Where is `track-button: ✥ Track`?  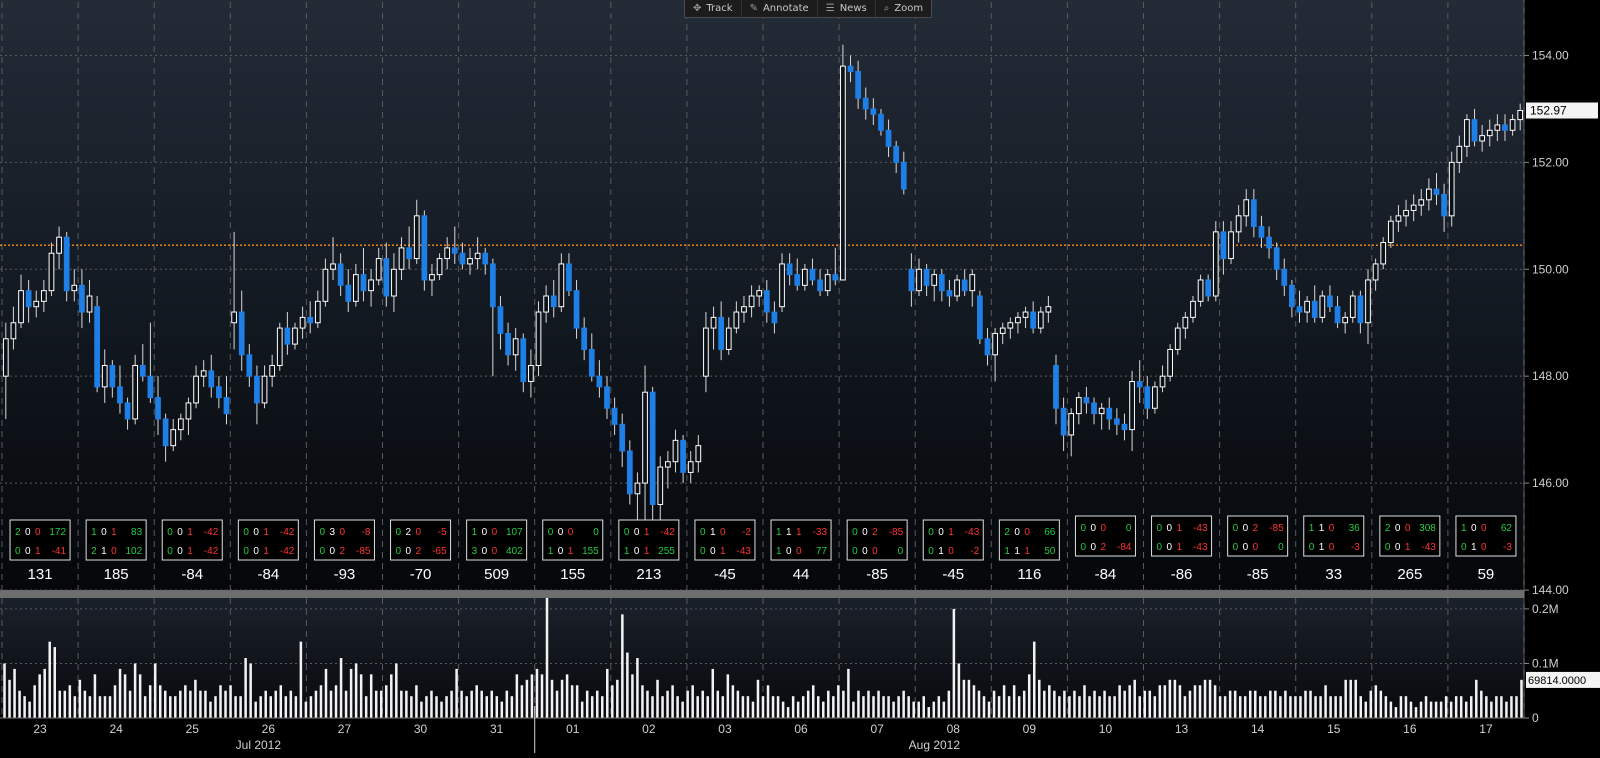
track-button: ✥ Track is located at coordinates (713, 8).